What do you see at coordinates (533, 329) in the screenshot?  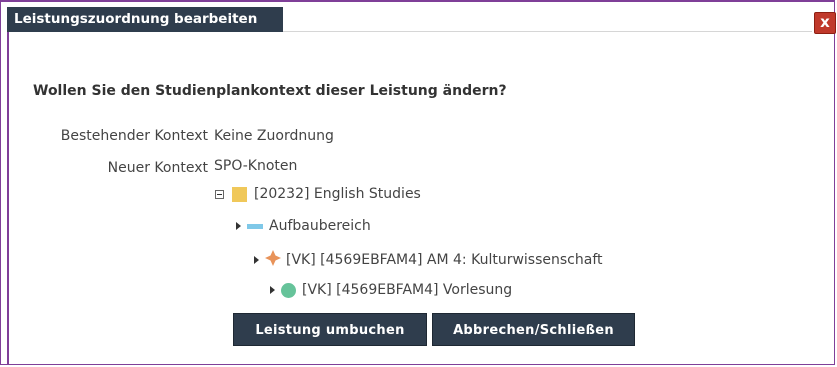 I see `cancel-close-button: Abbrechen/Schließen` at bounding box center [533, 329].